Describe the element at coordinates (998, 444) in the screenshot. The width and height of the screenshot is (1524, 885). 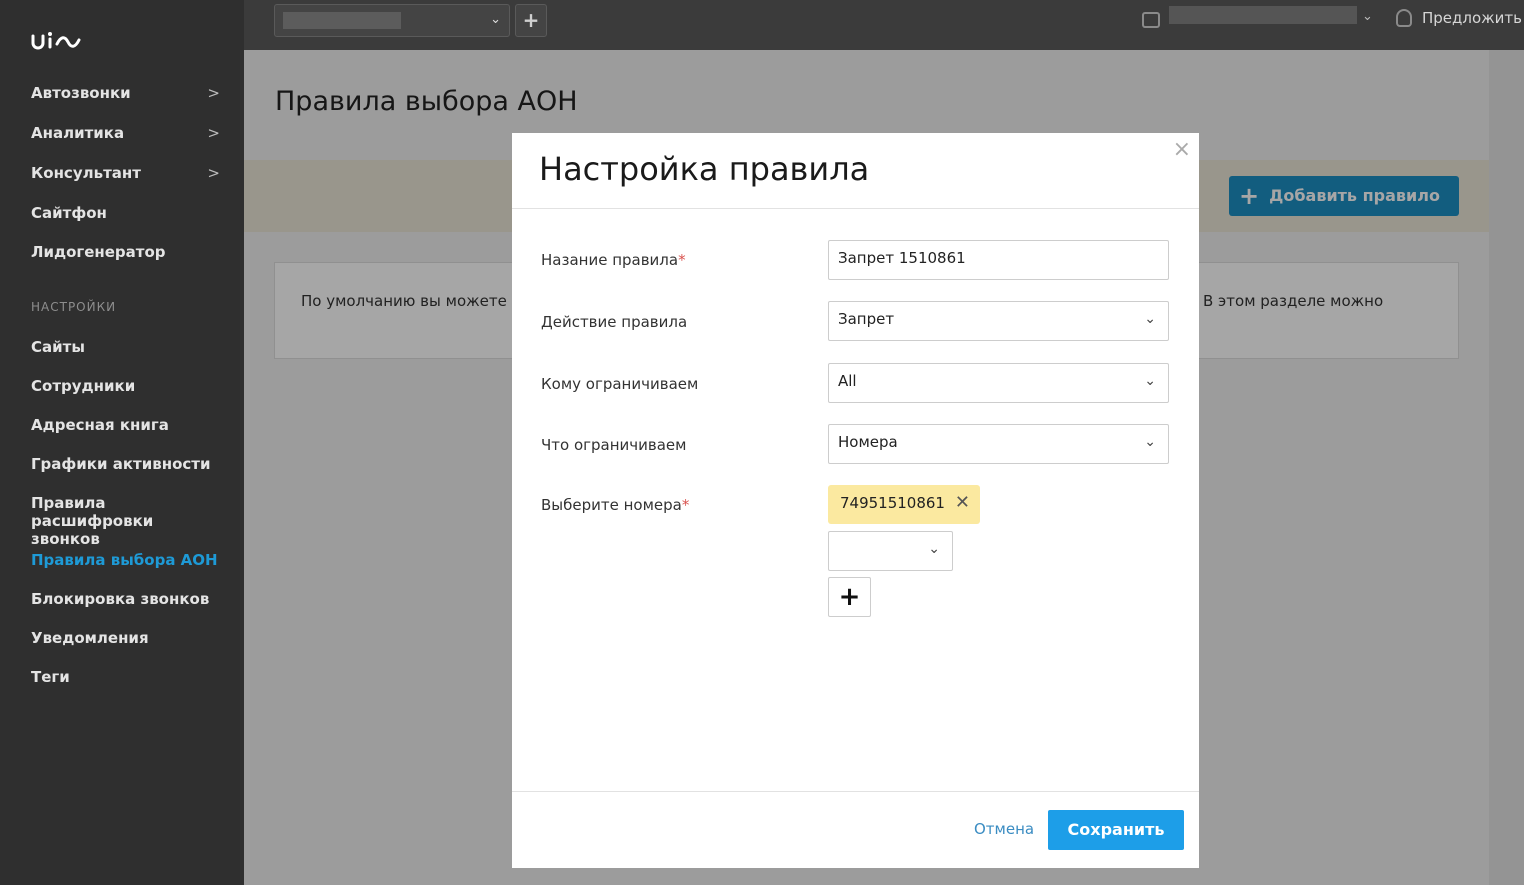
I see `restrict-what-select: Номера ⌄` at that location.